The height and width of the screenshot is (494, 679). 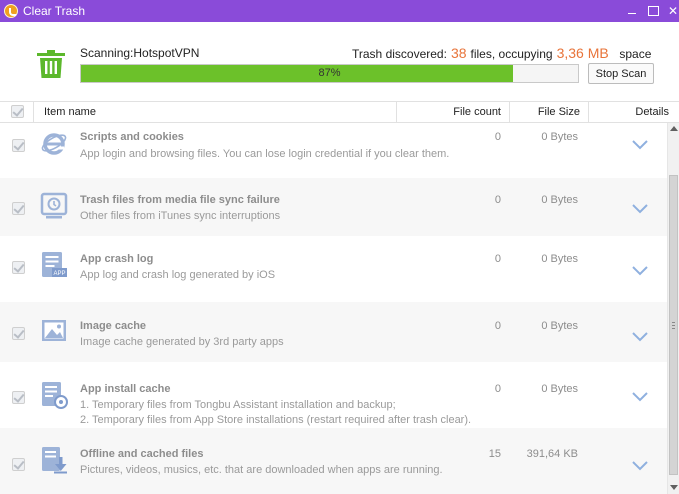 I want to click on item-description: App log and crash log generated by iOS, so click(x=178, y=275).